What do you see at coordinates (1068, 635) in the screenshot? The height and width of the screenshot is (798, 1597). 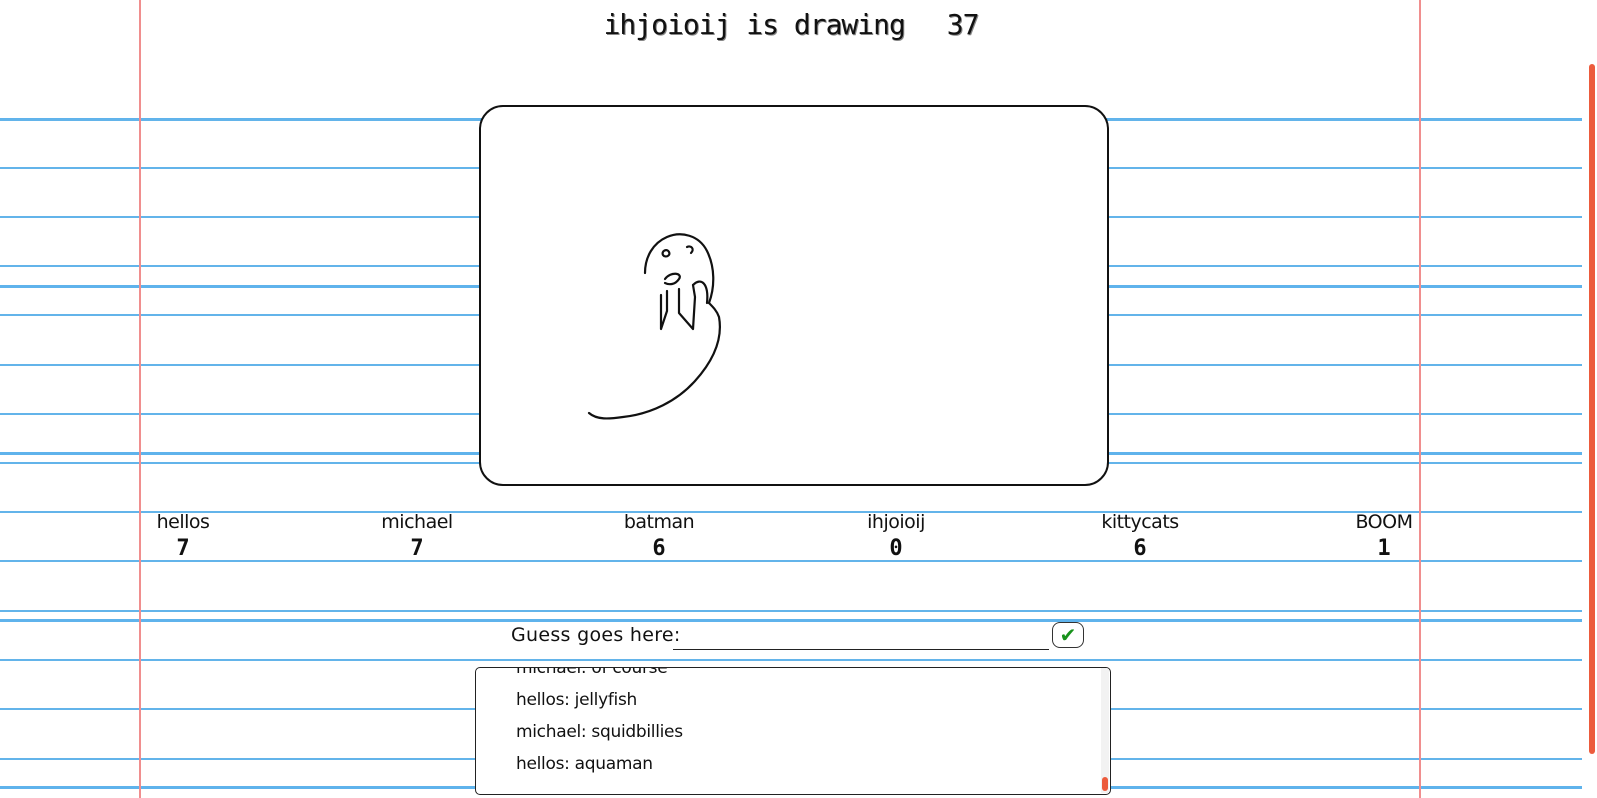 I see `submit-guess-button: ✔` at bounding box center [1068, 635].